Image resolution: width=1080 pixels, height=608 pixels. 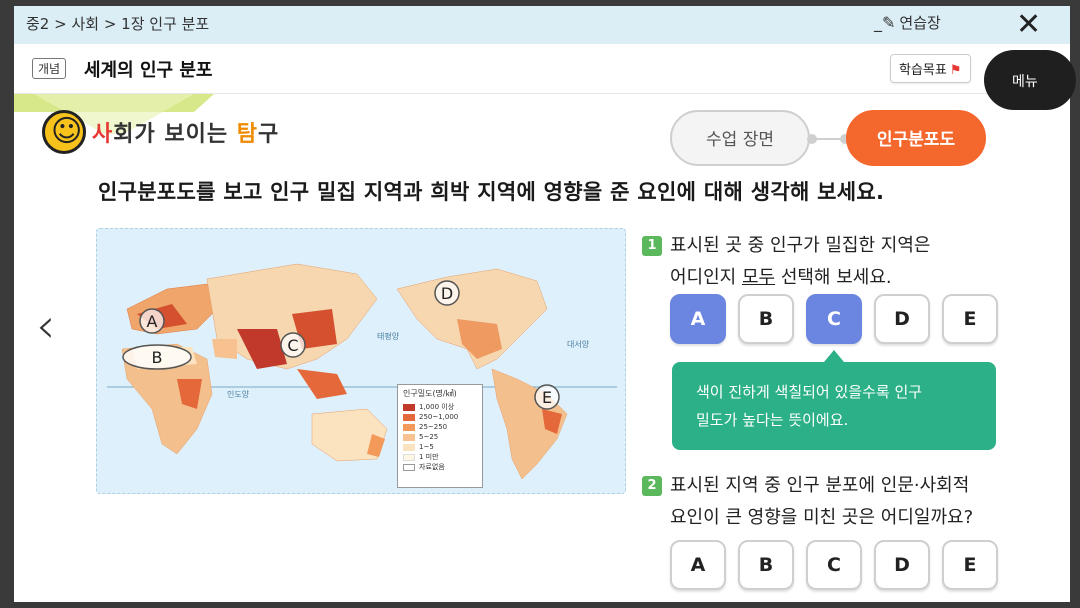 What do you see at coordinates (578, 344) in the screenshot?
I see `ocean-label-atlantic: 대서양` at bounding box center [578, 344].